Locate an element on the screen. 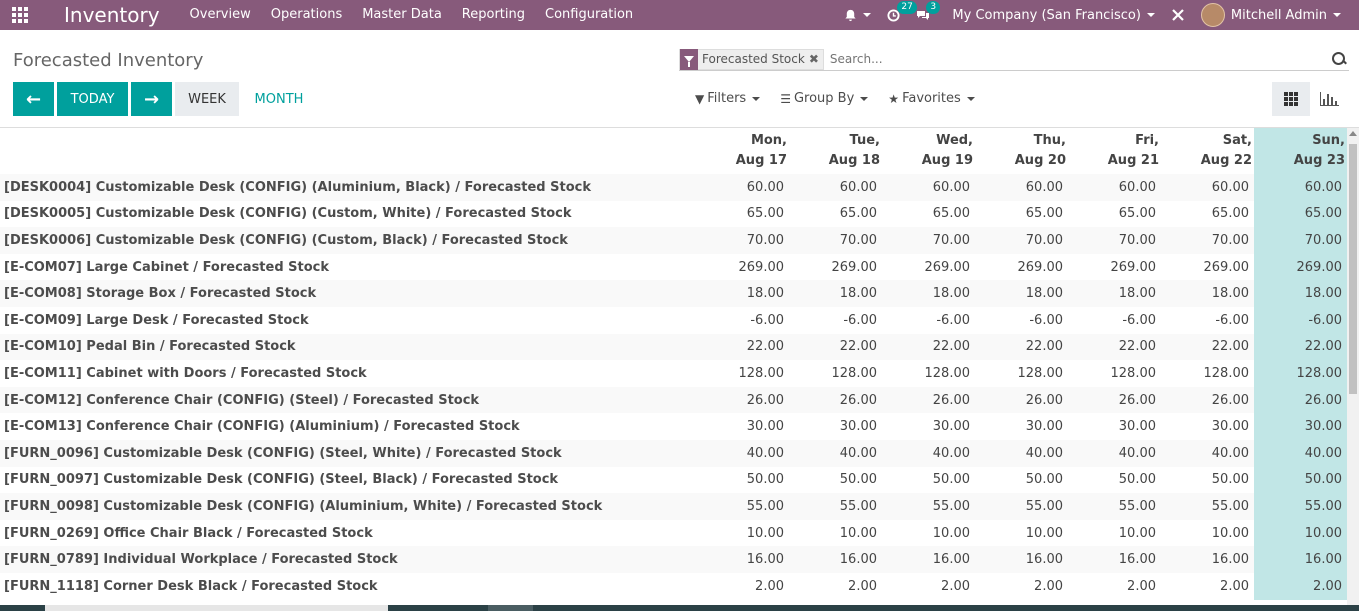 The width and height of the screenshot is (1359, 611). week-button: WEEK is located at coordinates (207, 99).